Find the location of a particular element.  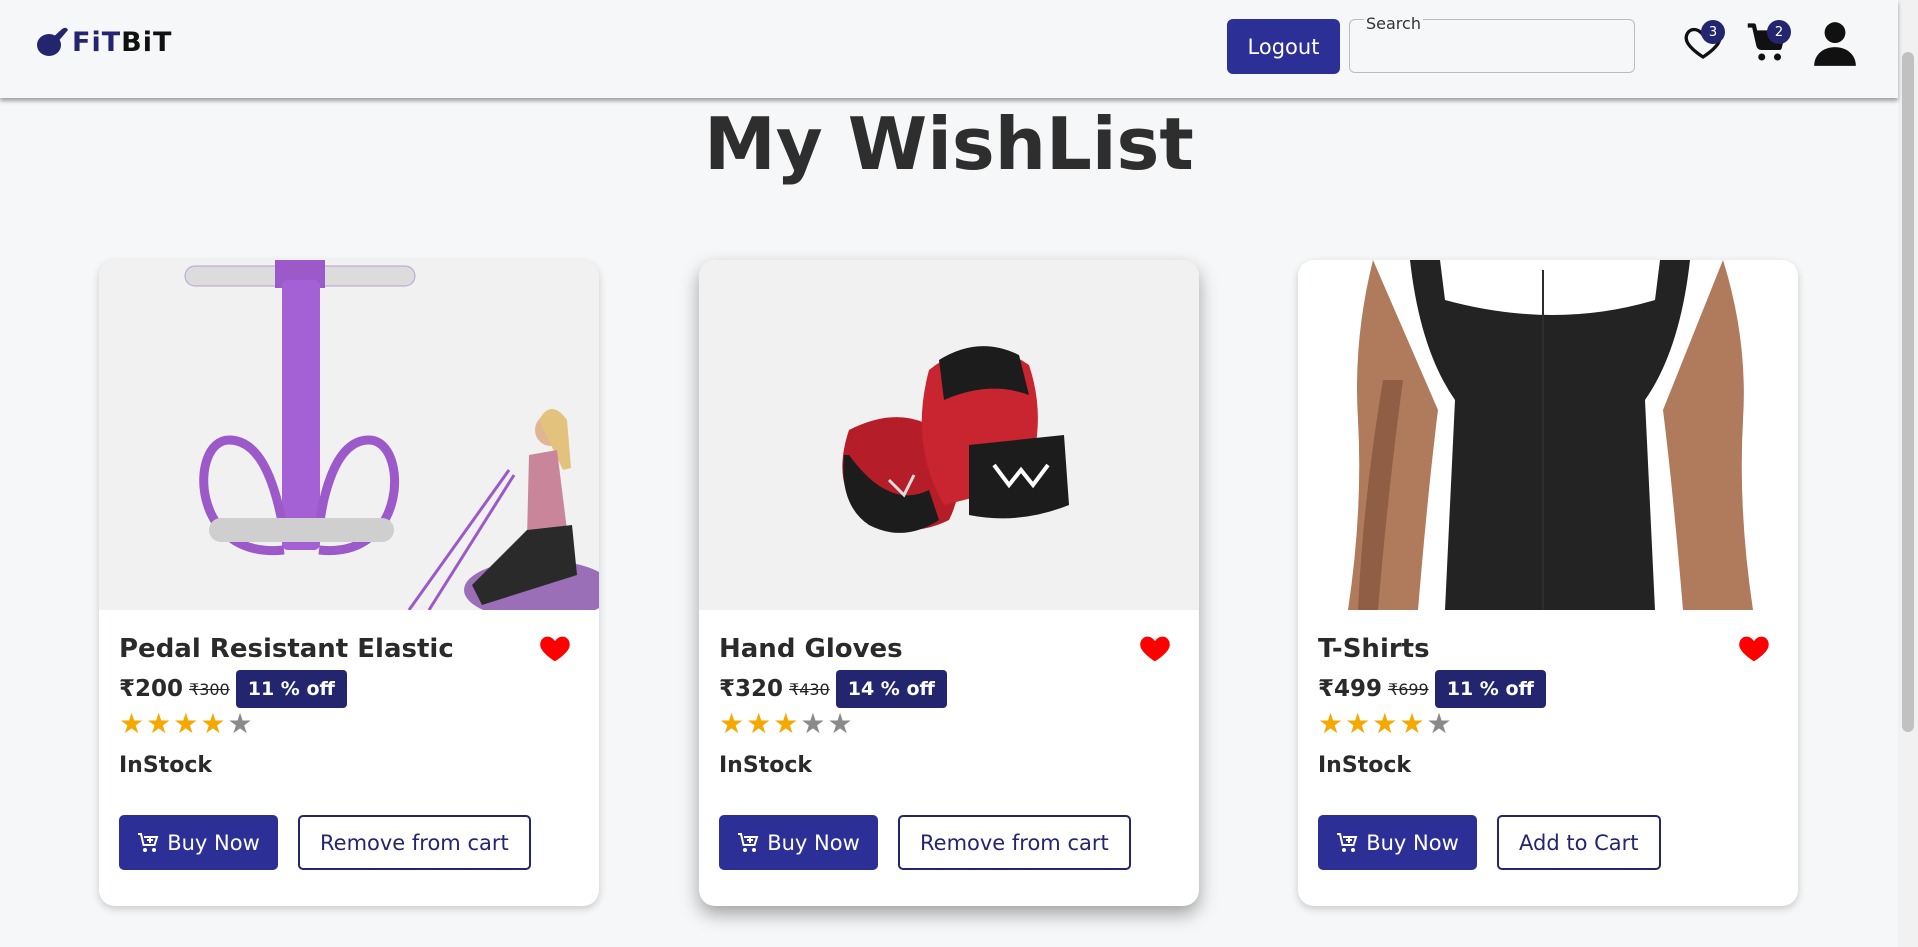

account-nav-button is located at coordinates (1835, 45).